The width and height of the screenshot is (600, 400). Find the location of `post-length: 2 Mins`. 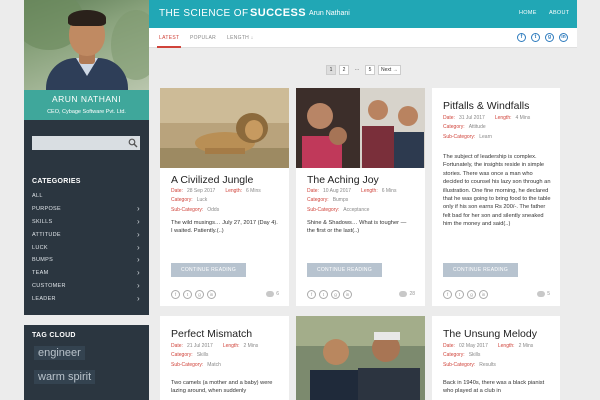

post-length: 2 Mins is located at coordinates (526, 346).